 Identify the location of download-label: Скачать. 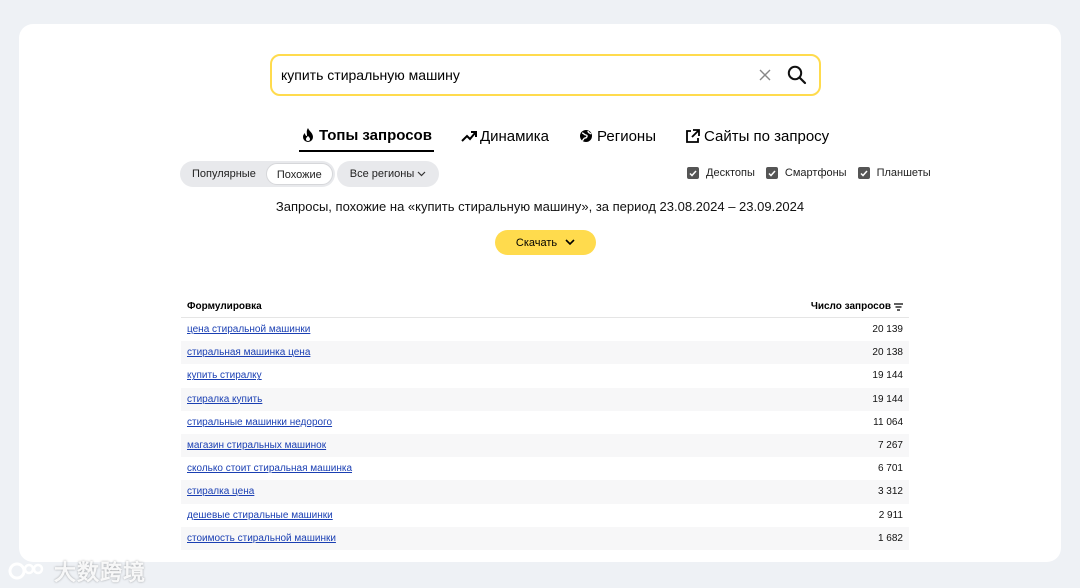
(536, 242).